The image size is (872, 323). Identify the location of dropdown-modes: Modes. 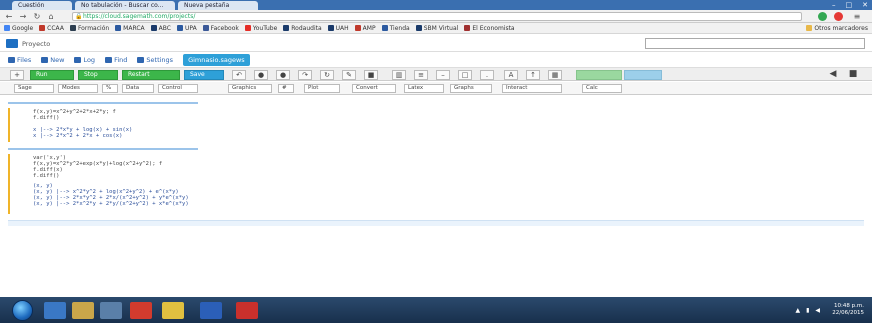
(78, 88).